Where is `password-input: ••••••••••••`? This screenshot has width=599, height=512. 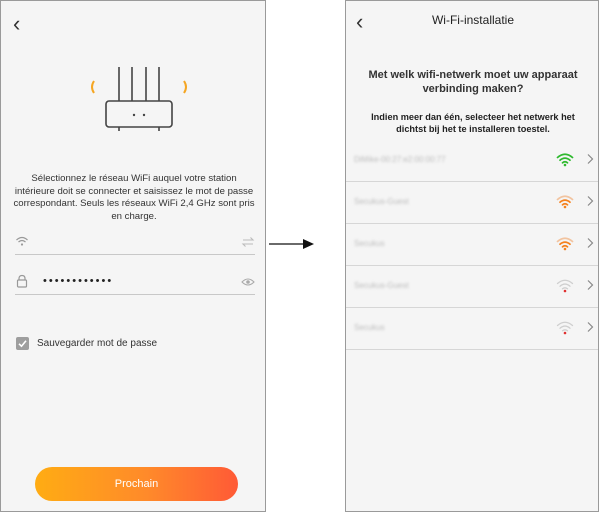
password-input: •••••••••••• is located at coordinates (135, 283).